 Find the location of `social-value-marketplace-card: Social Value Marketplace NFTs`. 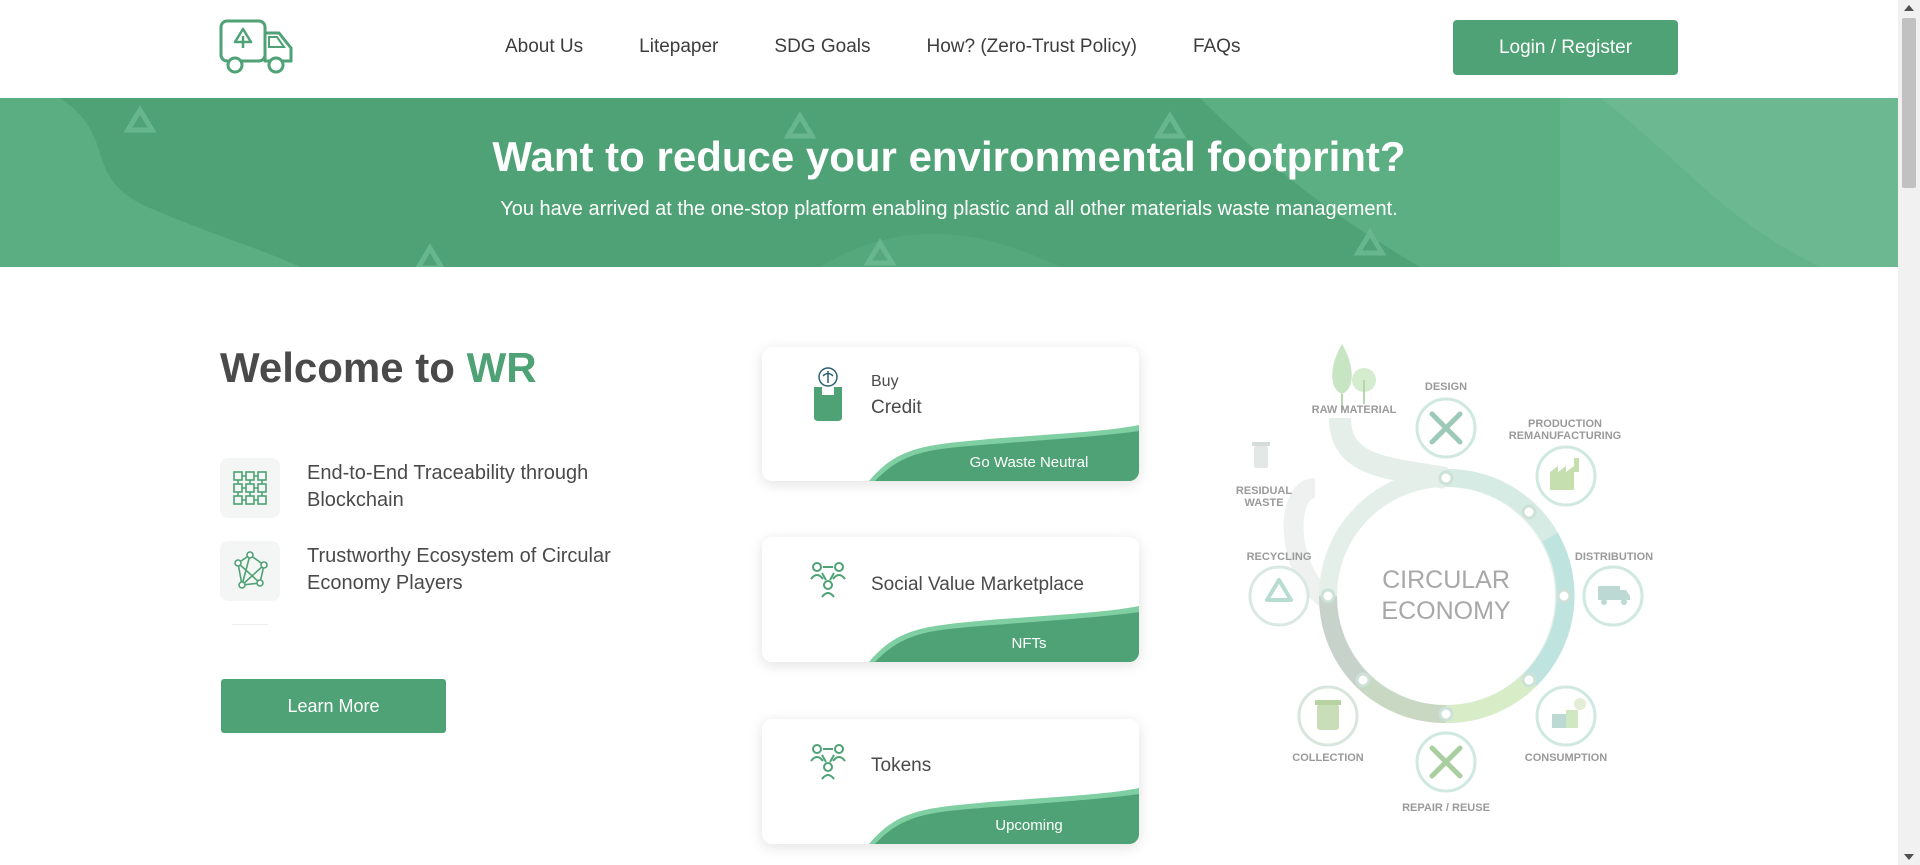

social-value-marketplace-card: Social Value Marketplace NFTs is located at coordinates (950, 599).